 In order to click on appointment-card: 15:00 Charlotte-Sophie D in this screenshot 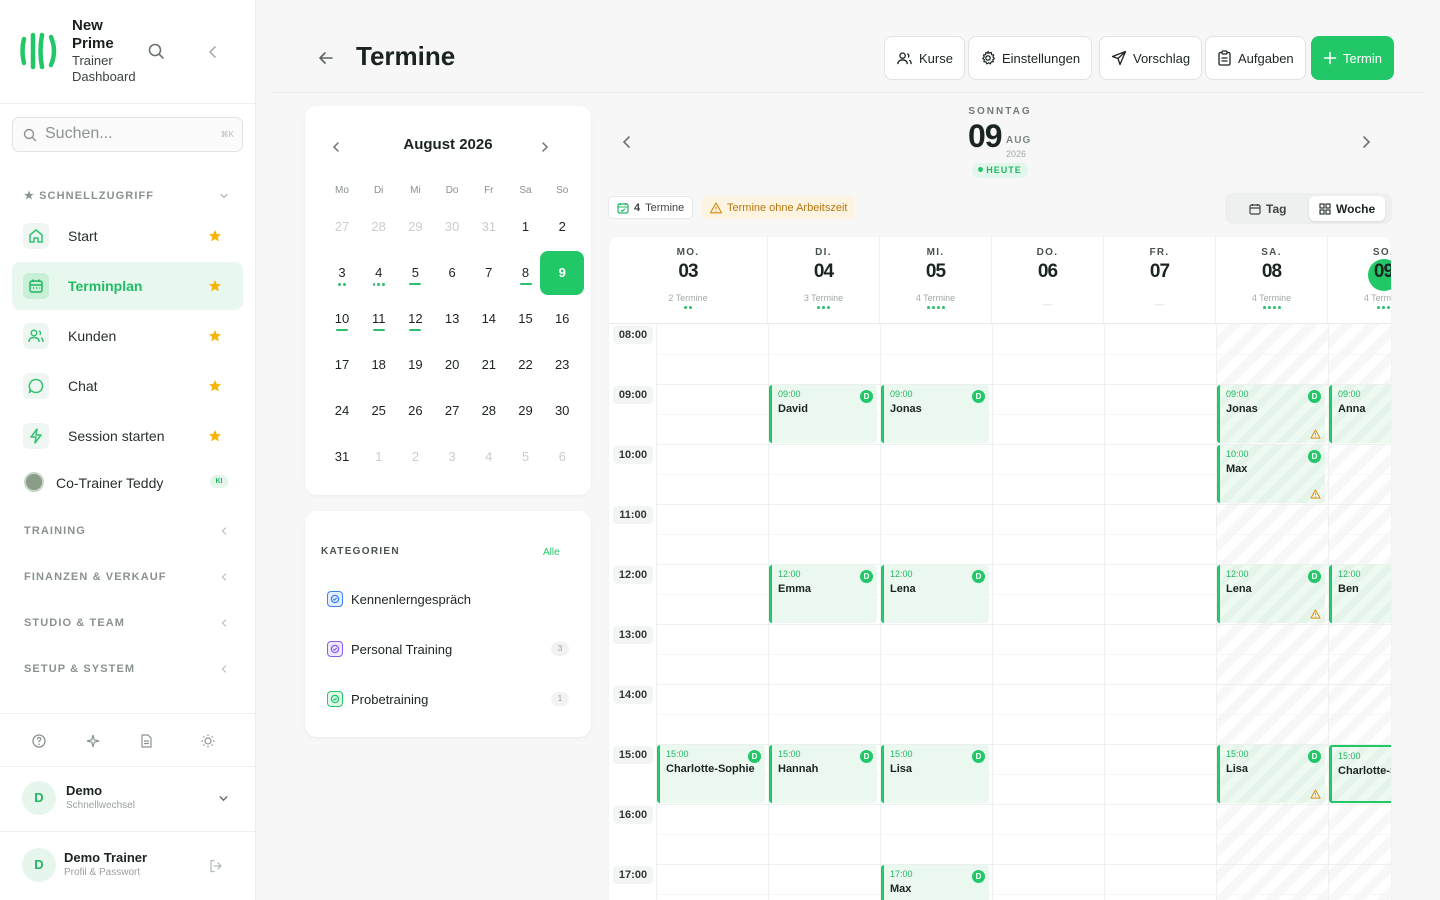, I will do `click(711, 774)`.